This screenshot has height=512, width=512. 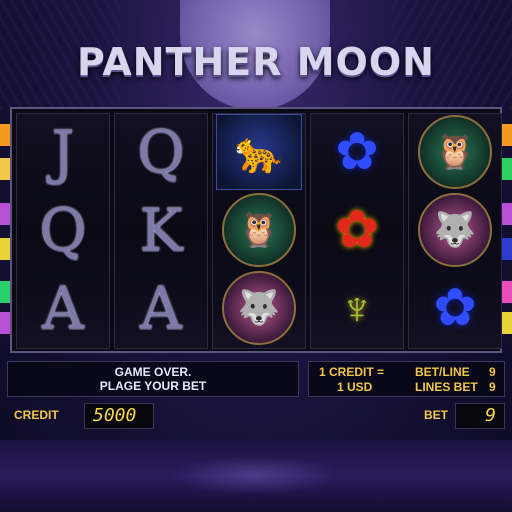 I want to click on reel-cell: ♆, so click(x=357, y=308).